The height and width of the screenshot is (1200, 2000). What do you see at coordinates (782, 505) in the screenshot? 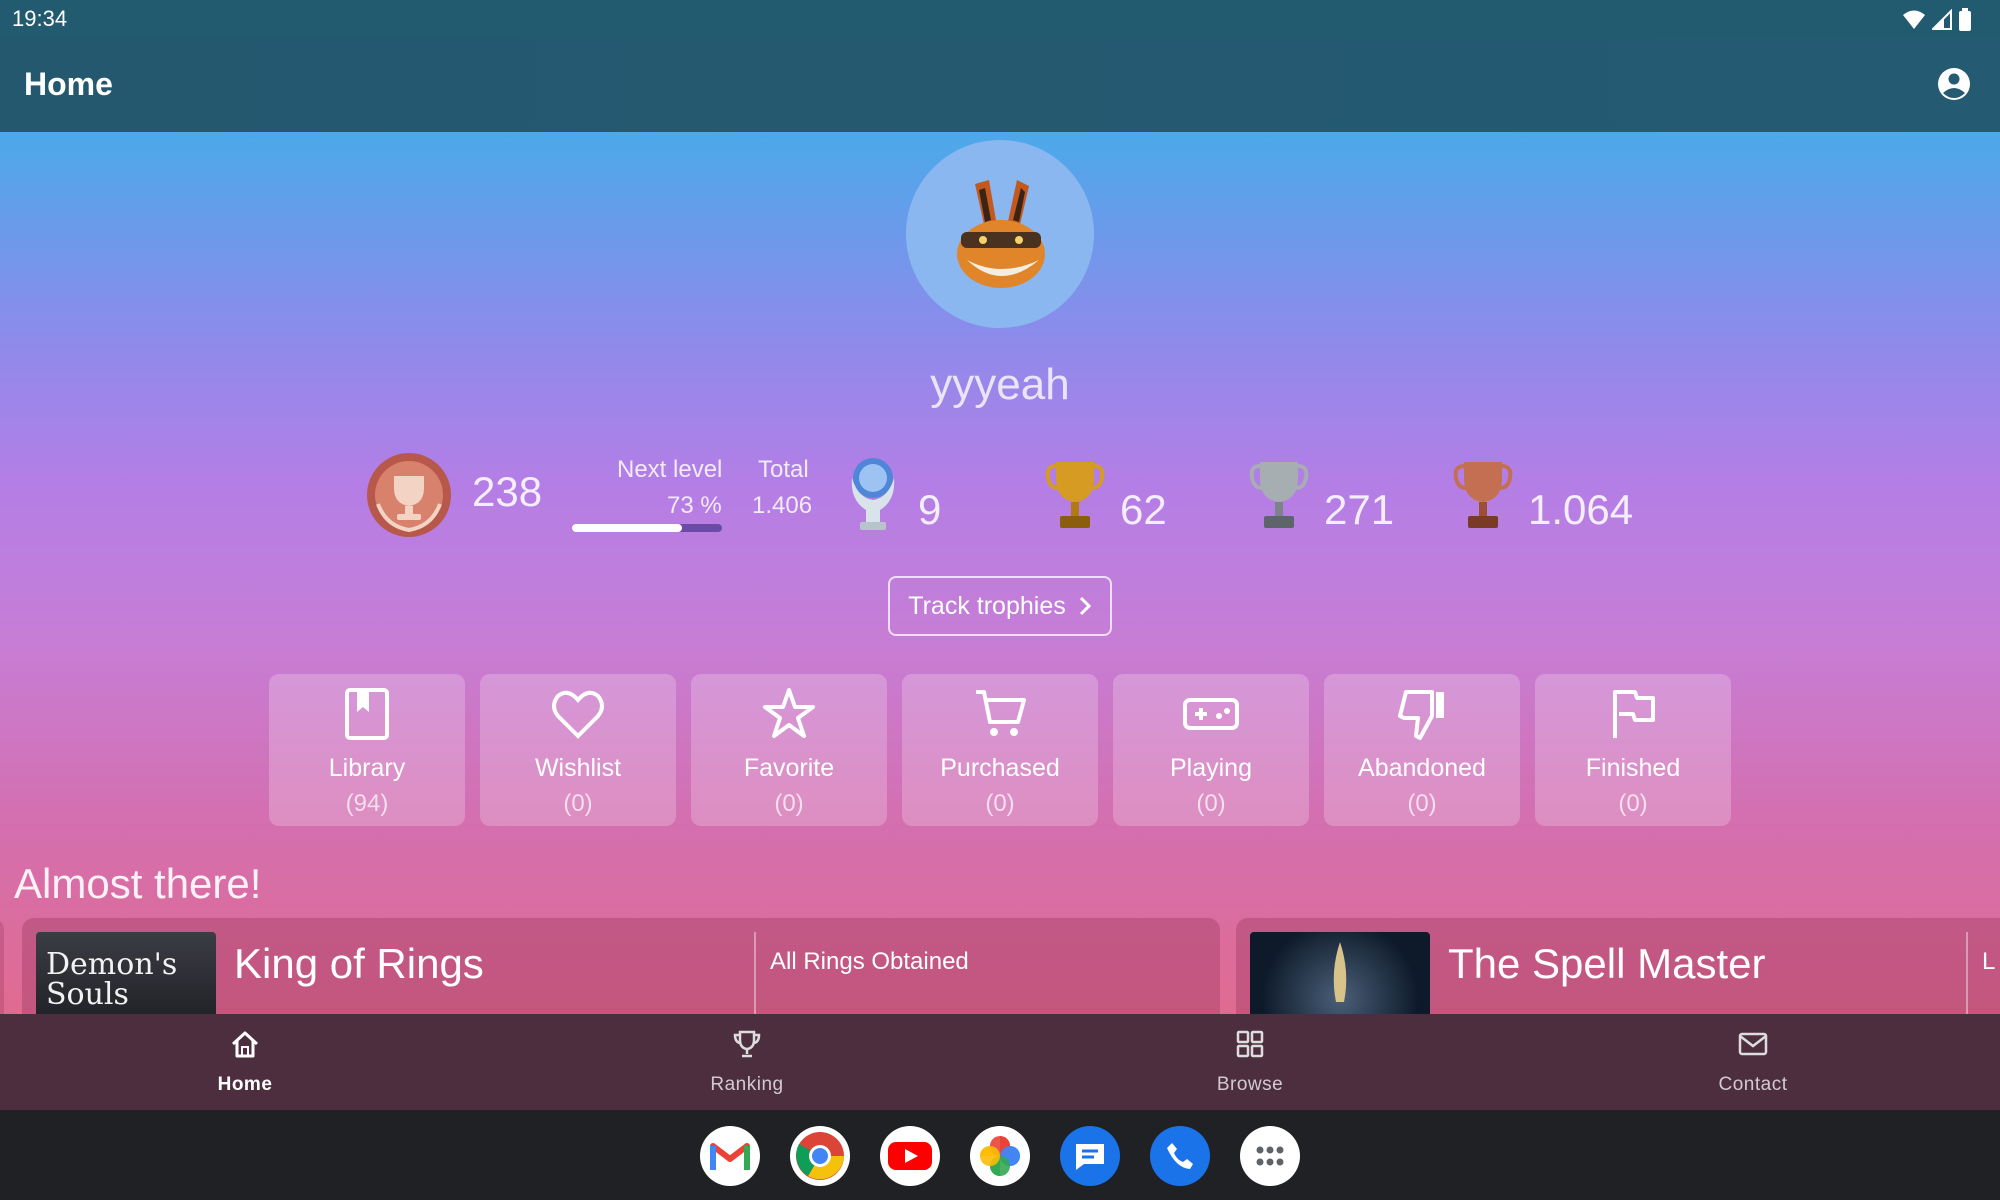
I see `total-value: 1.406` at bounding box center [782, 505].